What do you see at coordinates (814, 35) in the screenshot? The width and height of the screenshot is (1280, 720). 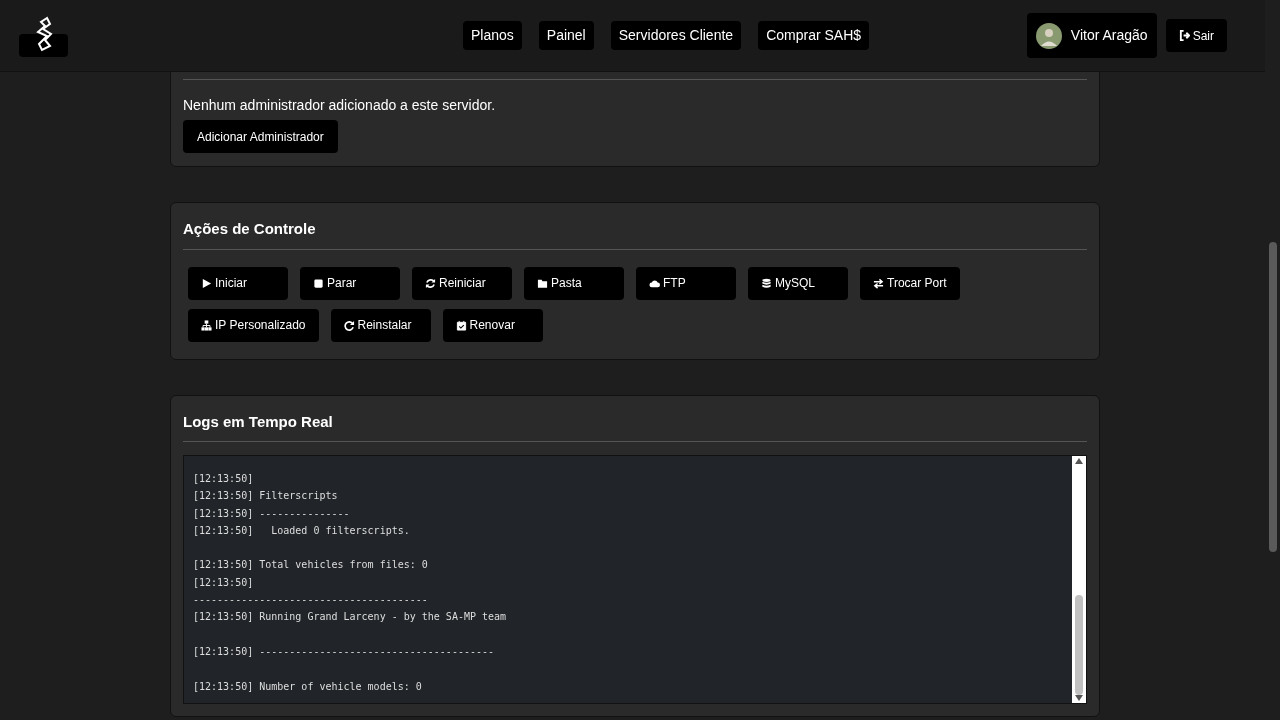 I see `nav-link: Comprar SAH$` at bounding box center [814, 35].